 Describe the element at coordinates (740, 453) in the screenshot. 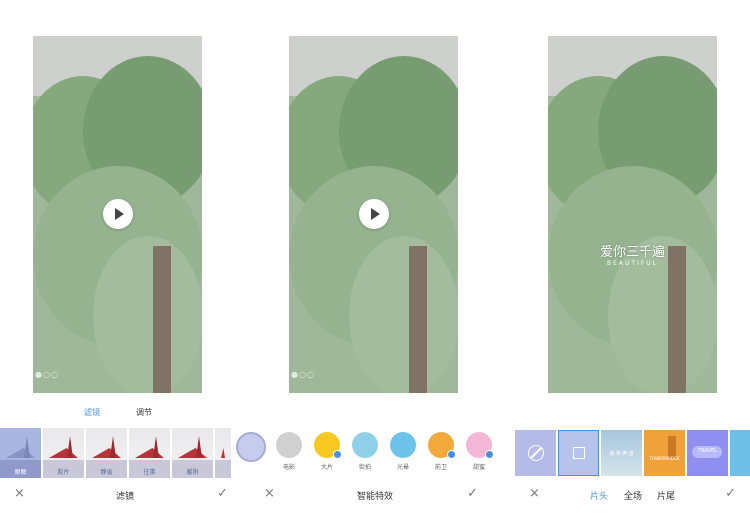

I see `template-partial` at that location.